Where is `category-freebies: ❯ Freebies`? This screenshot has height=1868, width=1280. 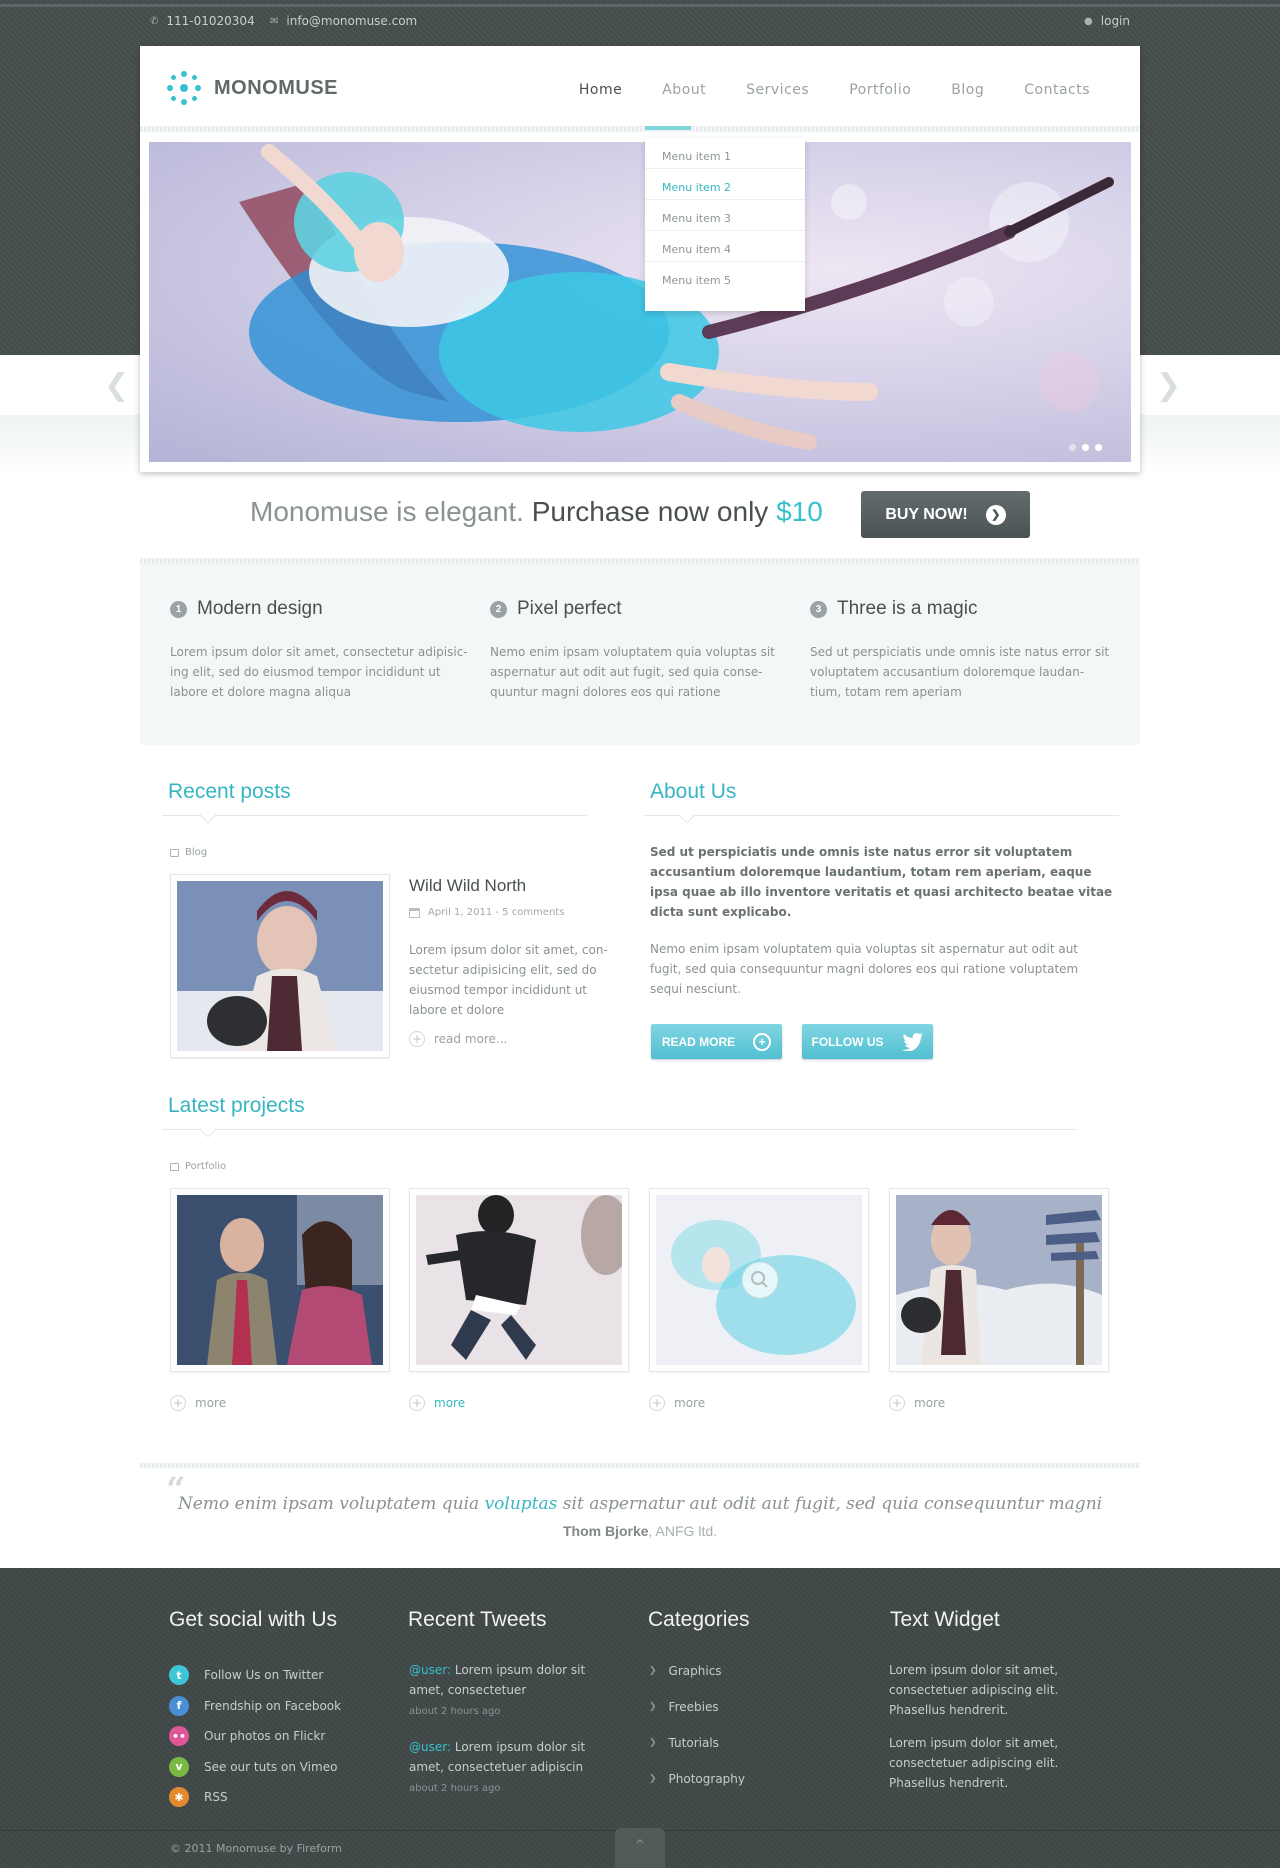
category-freebies: ❯ Freebies is located at coordinates (697, 1707).